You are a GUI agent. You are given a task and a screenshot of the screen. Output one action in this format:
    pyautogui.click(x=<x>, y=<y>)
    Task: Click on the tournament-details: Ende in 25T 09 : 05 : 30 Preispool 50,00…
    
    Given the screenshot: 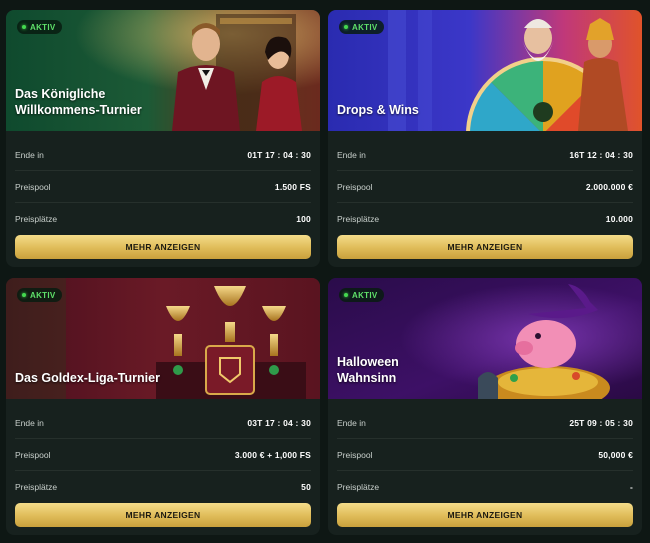 What is the action you would take?
    pyautogui.click(x=485, y=454)
    